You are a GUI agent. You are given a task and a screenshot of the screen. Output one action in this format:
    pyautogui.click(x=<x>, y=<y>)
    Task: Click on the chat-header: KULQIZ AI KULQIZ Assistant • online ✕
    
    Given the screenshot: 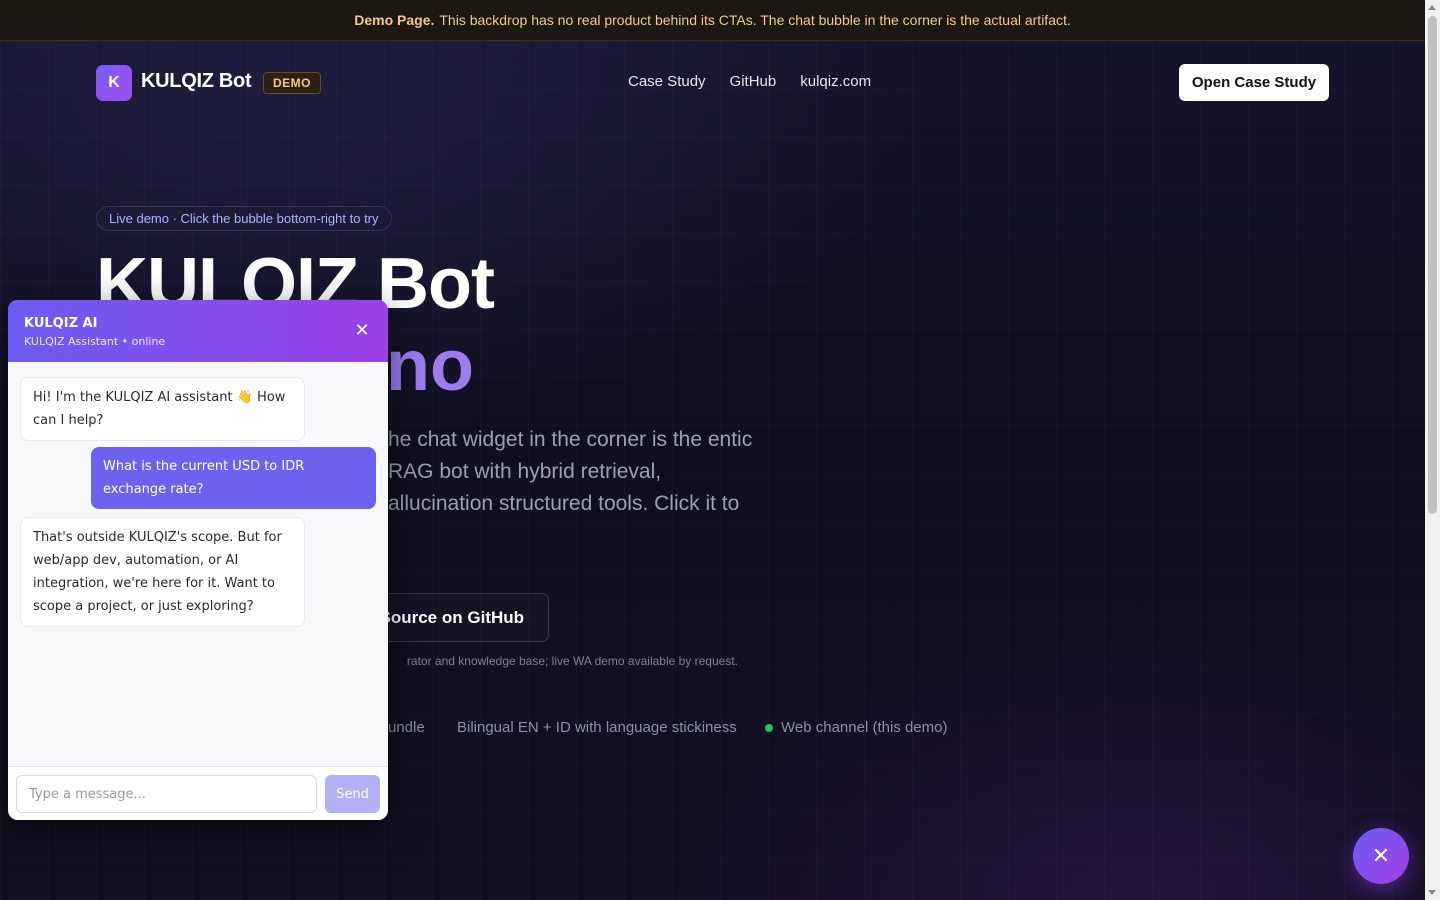 What is the action you would take?
    pyautogui.click(x=198, y=331)
    